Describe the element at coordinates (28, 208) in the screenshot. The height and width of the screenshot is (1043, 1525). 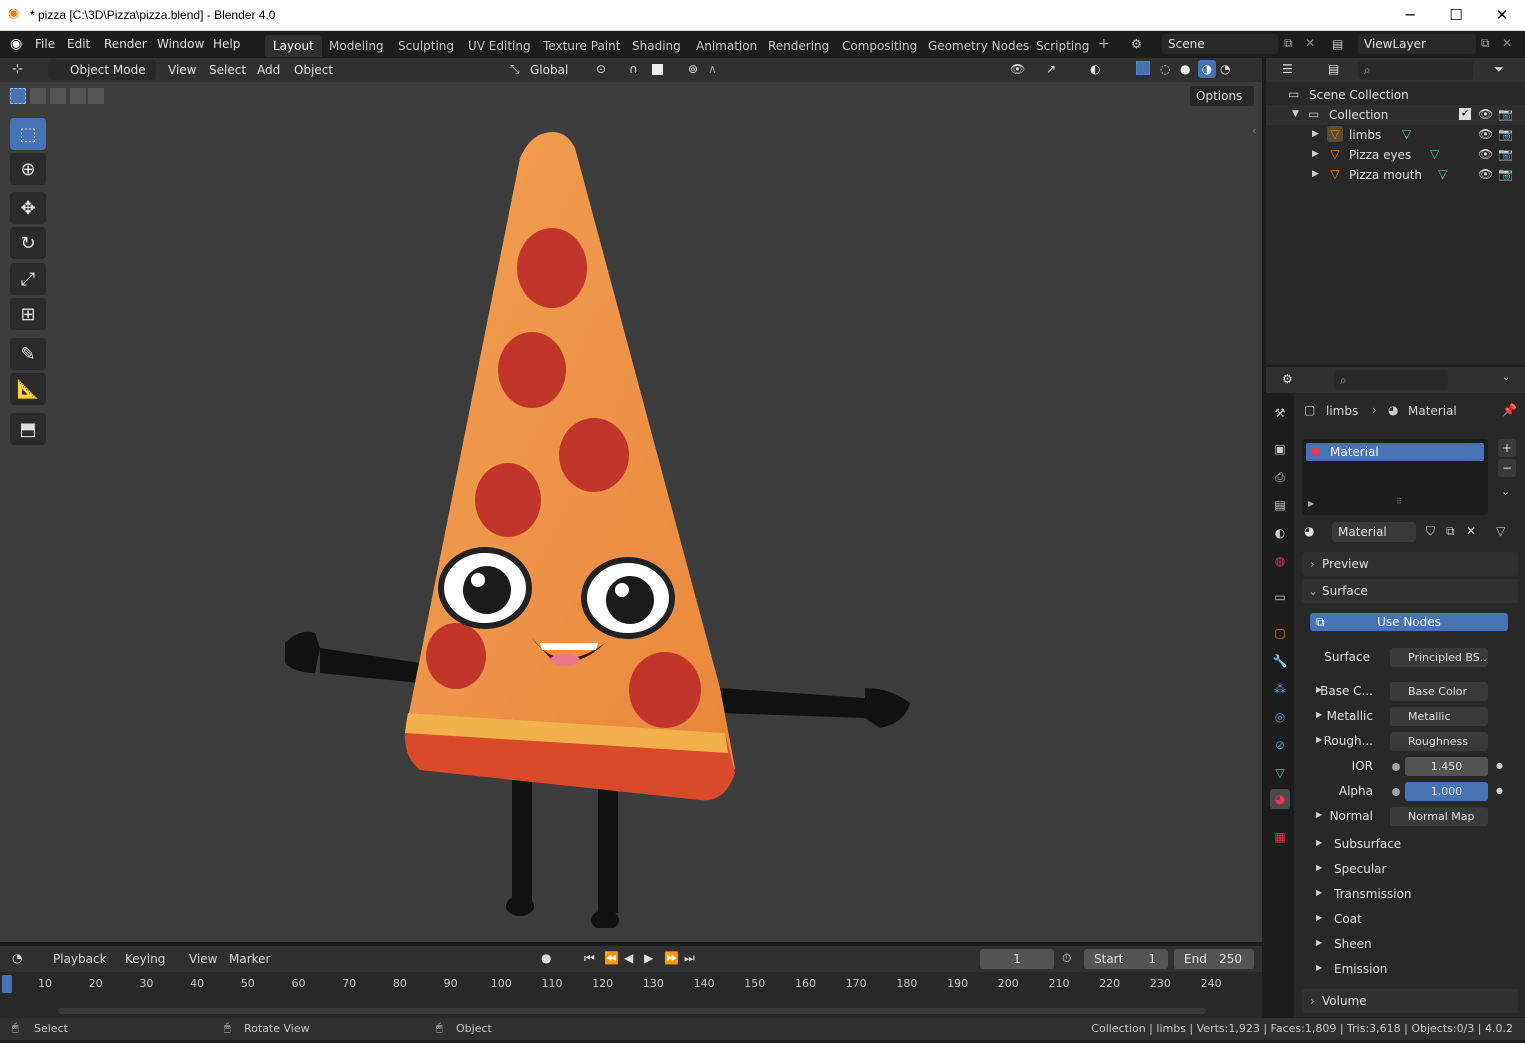
I see `move-tool: ✥` at that location.